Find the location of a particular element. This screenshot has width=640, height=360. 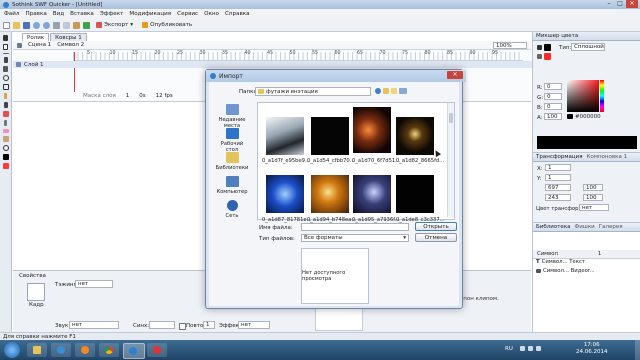

color-effect-select: нет is located at coordinates (594, 207).